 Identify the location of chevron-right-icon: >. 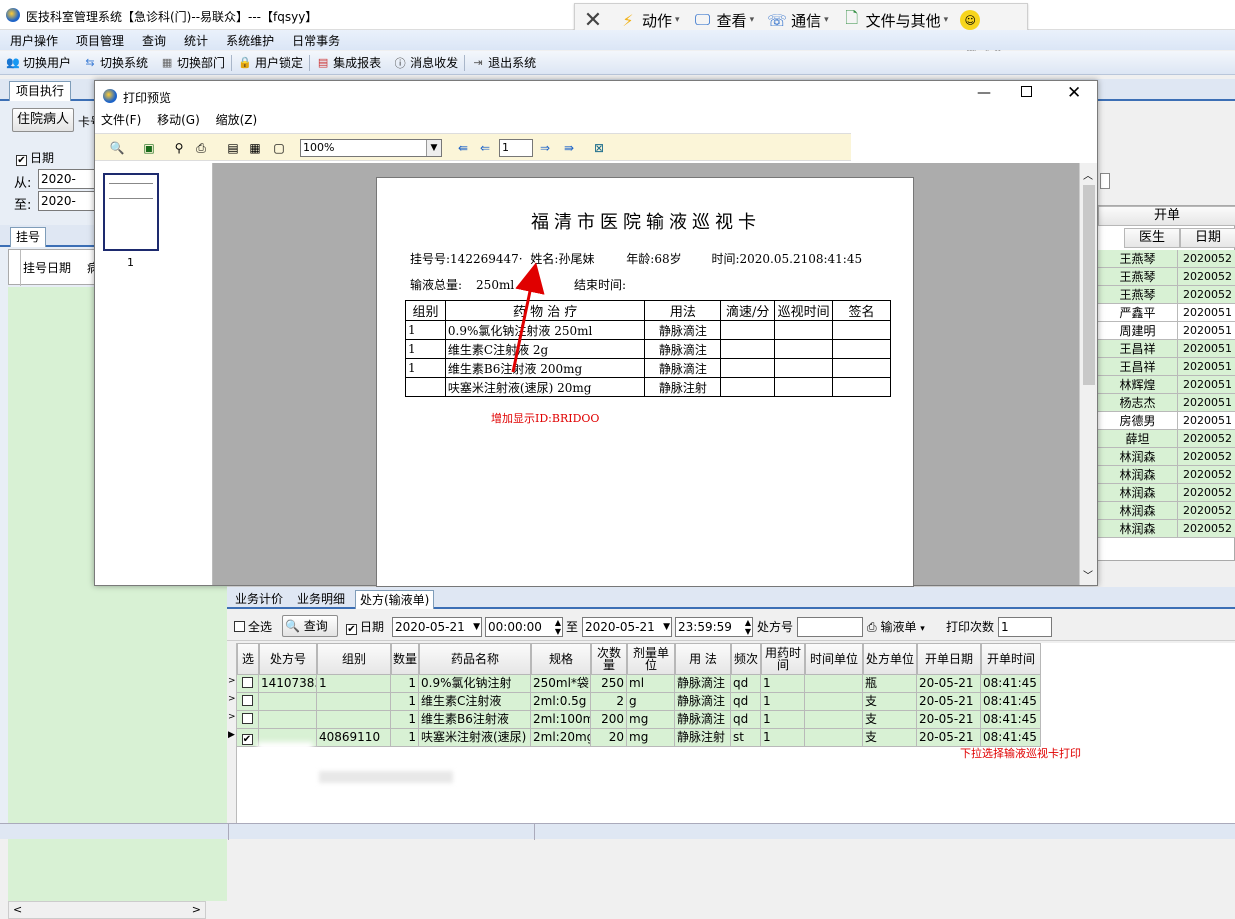
(196, 909).